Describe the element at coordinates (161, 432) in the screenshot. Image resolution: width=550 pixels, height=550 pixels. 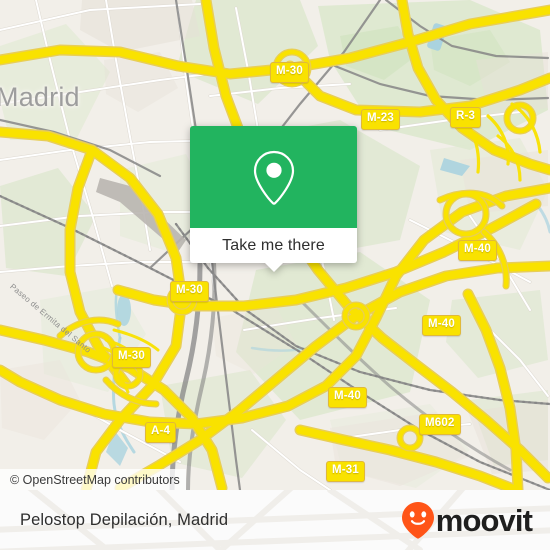
I see `road-shield: A-4` at that location.